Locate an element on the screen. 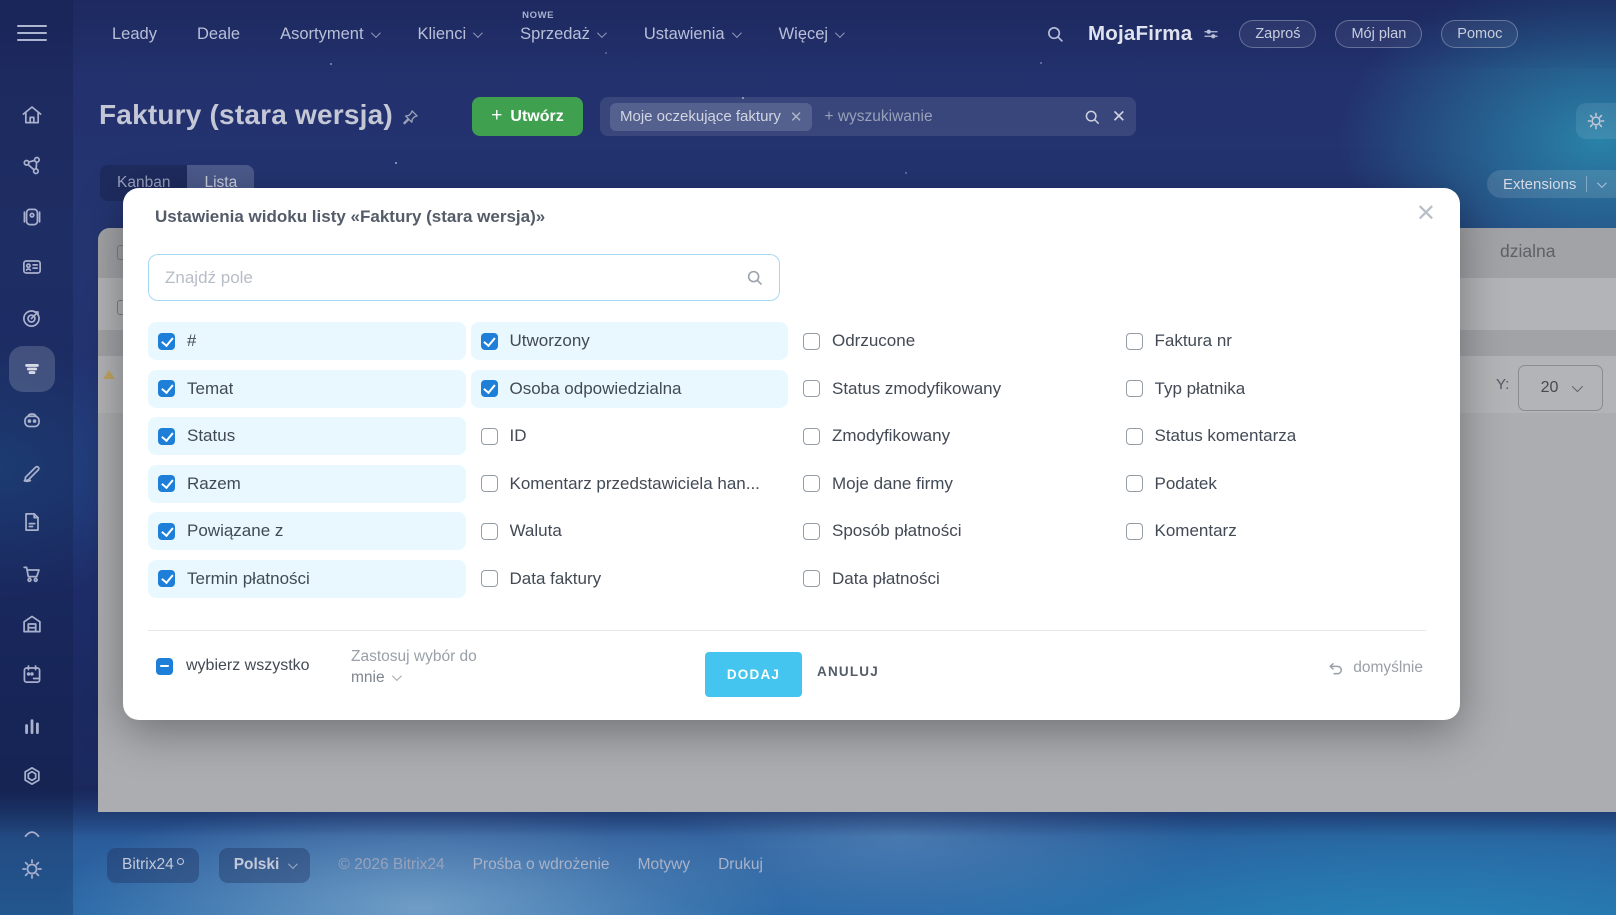 This screenshot has height=915, width=1616. page-settings-gear-icon is located at coordinates (1596, 121).